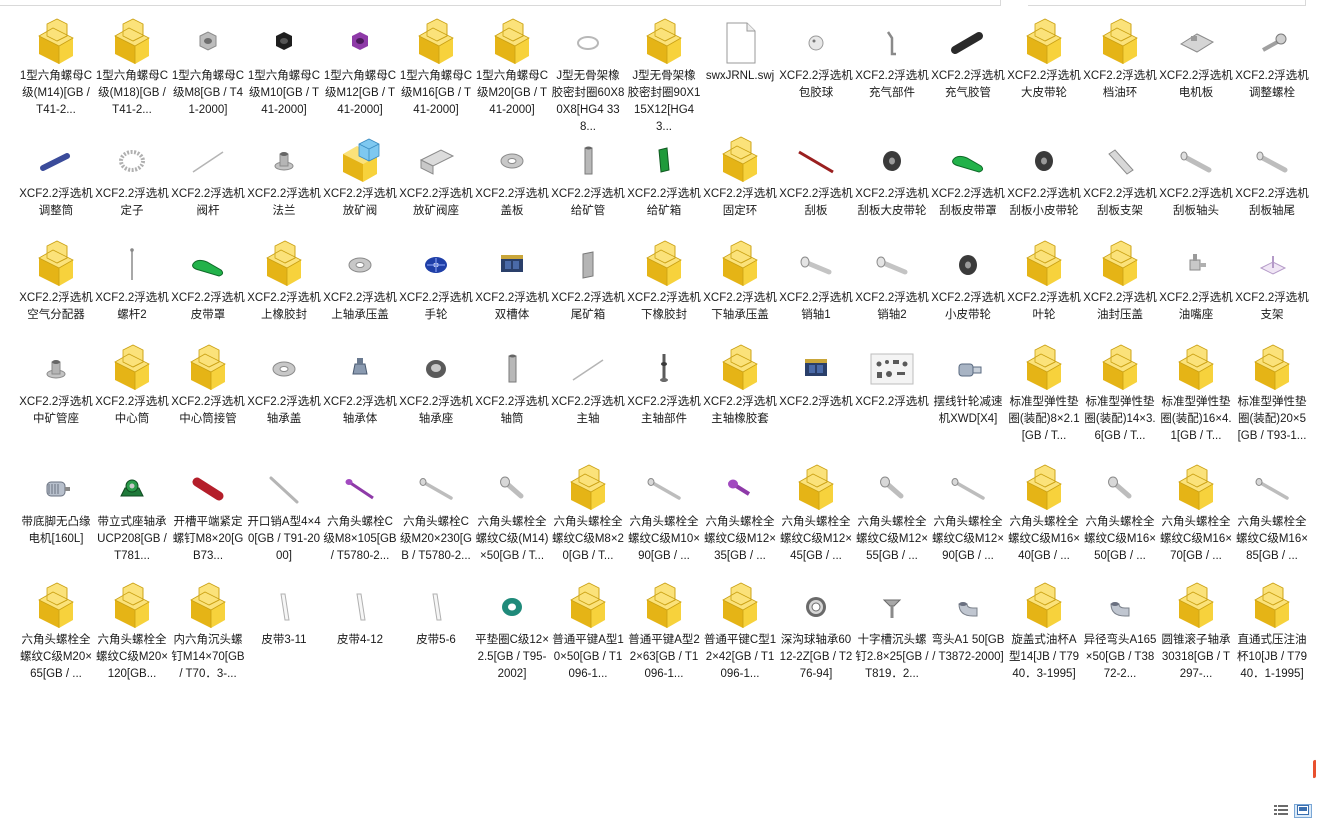 The image size is (1317, 820). Describe the element at coordinates (588, 187) in the screenshot. I see `file-item: XCF2.2浮选机 给矿管` at that location.